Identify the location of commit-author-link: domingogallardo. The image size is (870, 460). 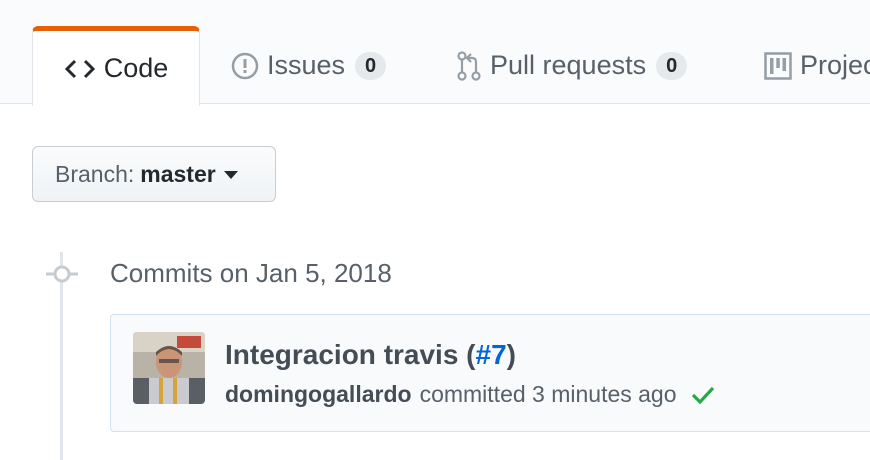
(318, 394).